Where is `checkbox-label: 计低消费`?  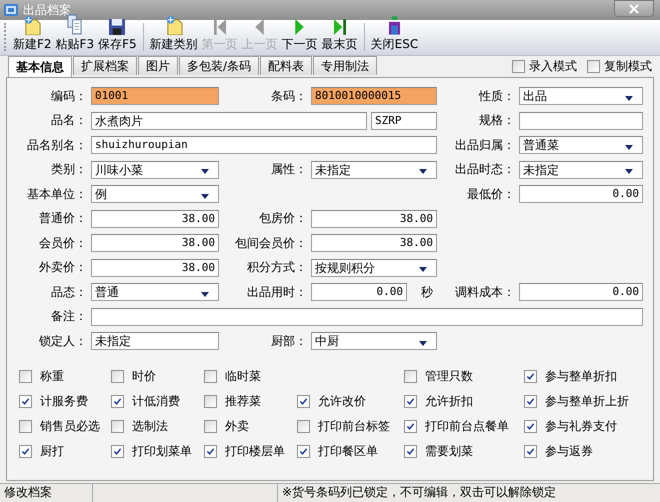
checkbox-label: 计低消费 is located at coordinates (156, 401).